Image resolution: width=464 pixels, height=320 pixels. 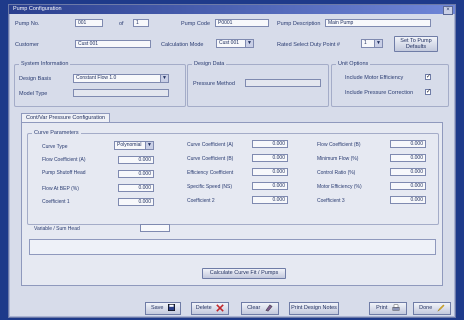 What do you see at coordinates (55, 147) in the screenshot?
I see `param-label: Curve Type` at bounding box center [55, 147].